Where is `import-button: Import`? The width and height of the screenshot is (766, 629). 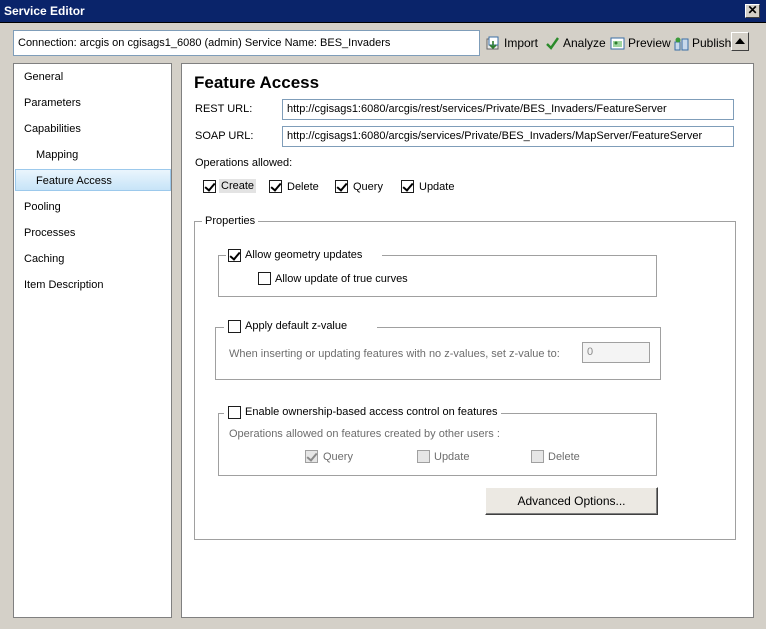 import-button: Import is located at coordinates (512, 43).